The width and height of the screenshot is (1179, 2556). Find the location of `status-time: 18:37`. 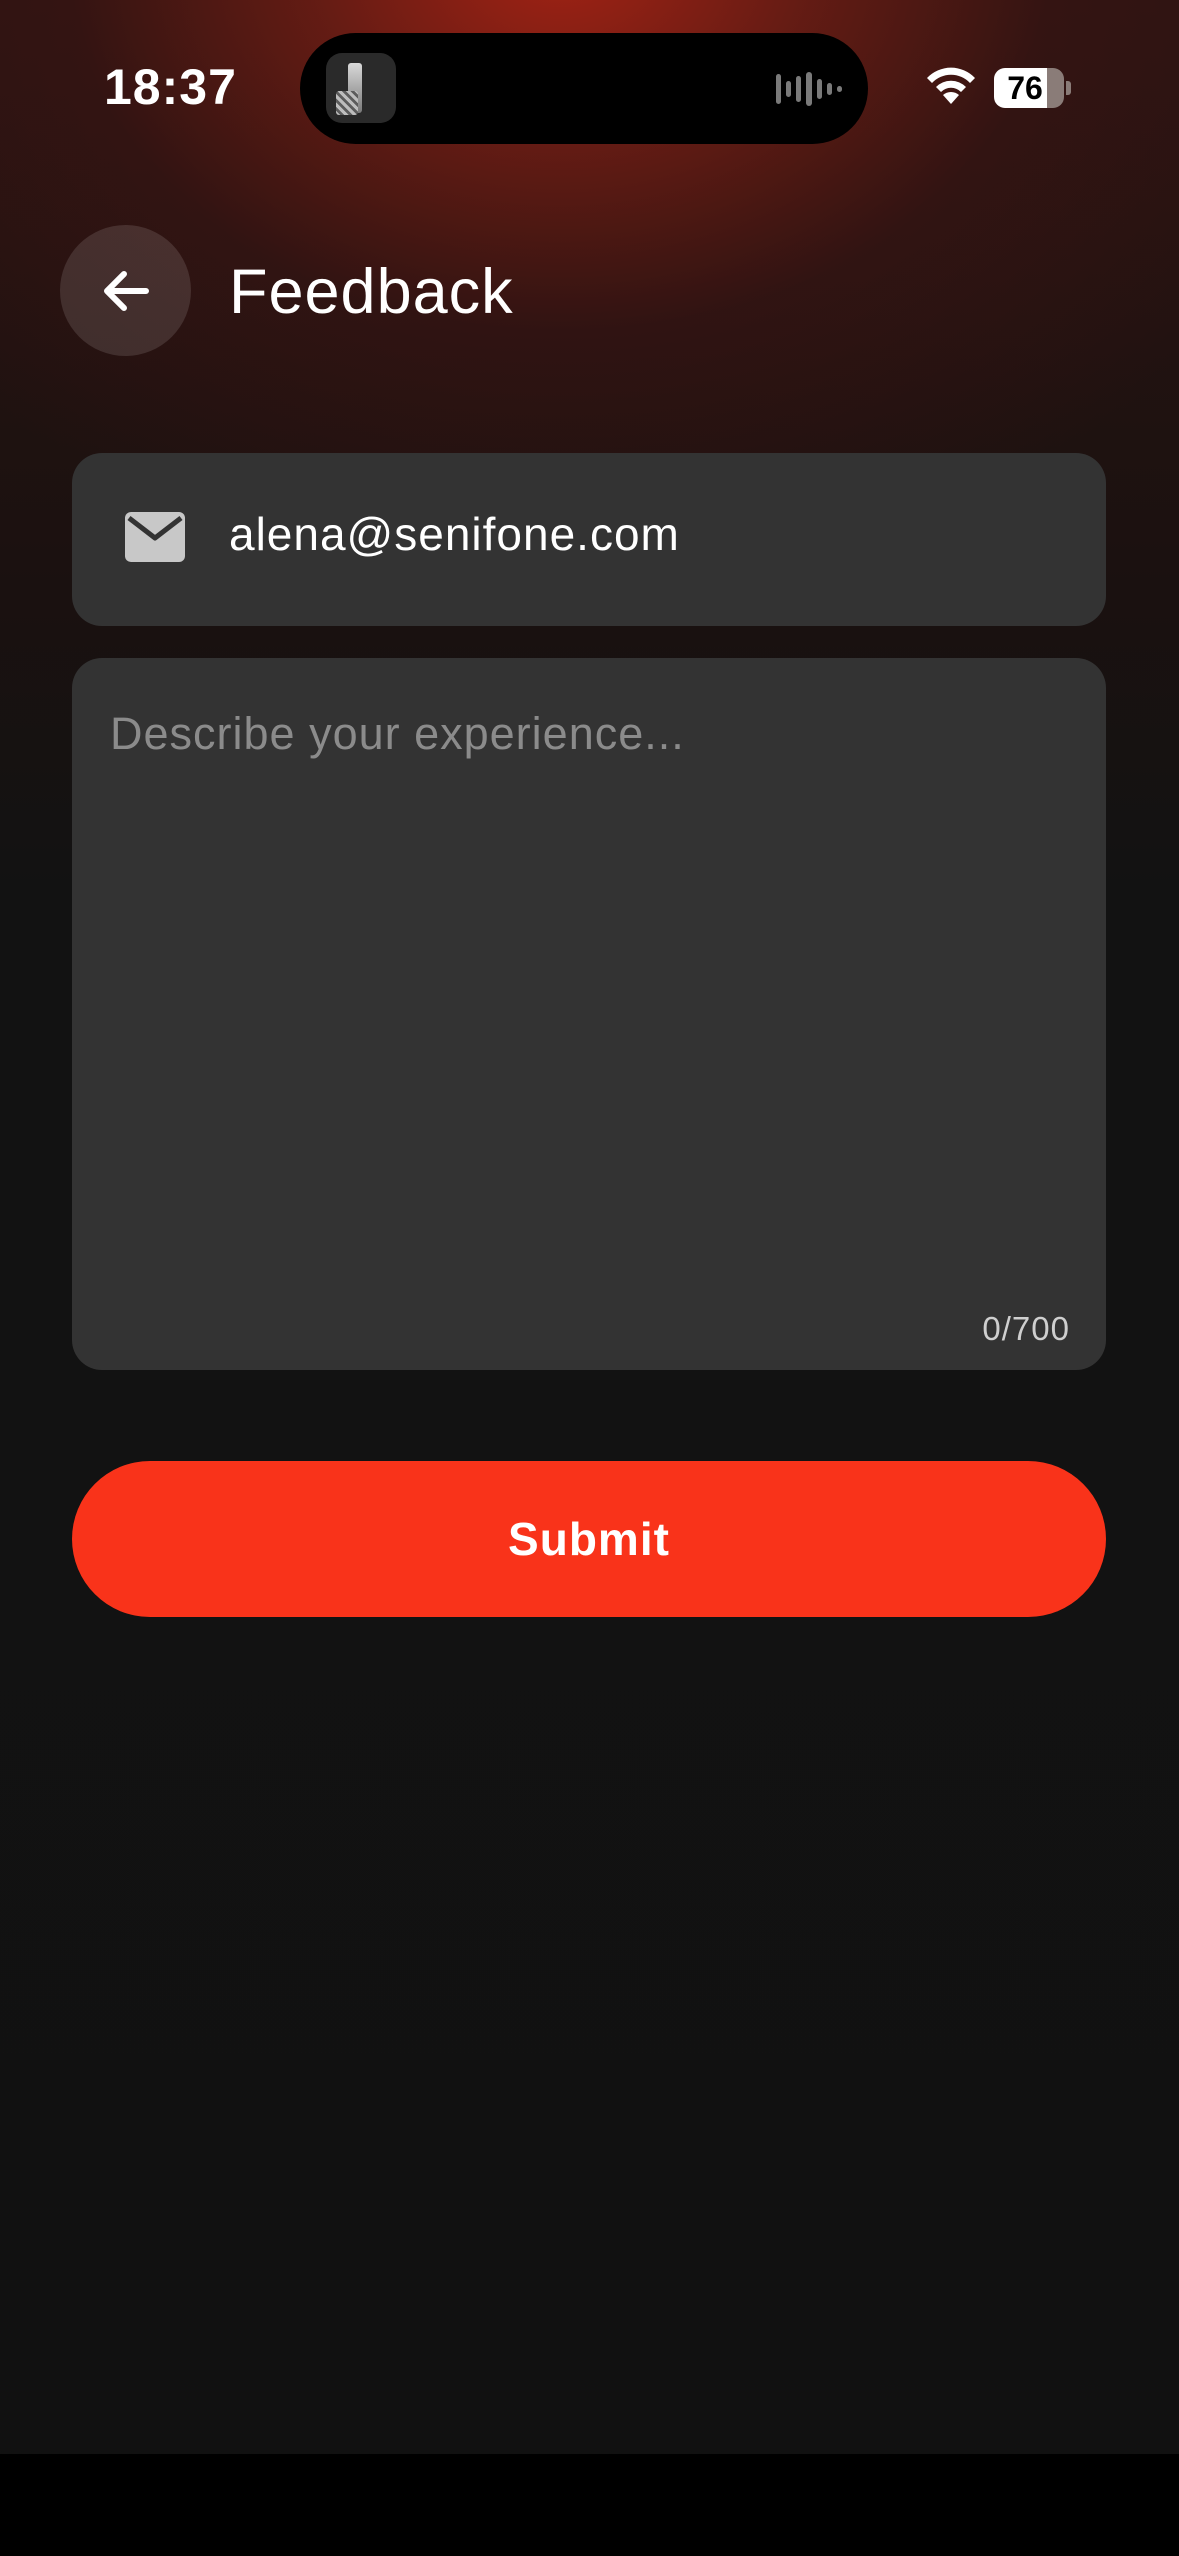

status-time: 18:37 is located at coordinates (170, 87).